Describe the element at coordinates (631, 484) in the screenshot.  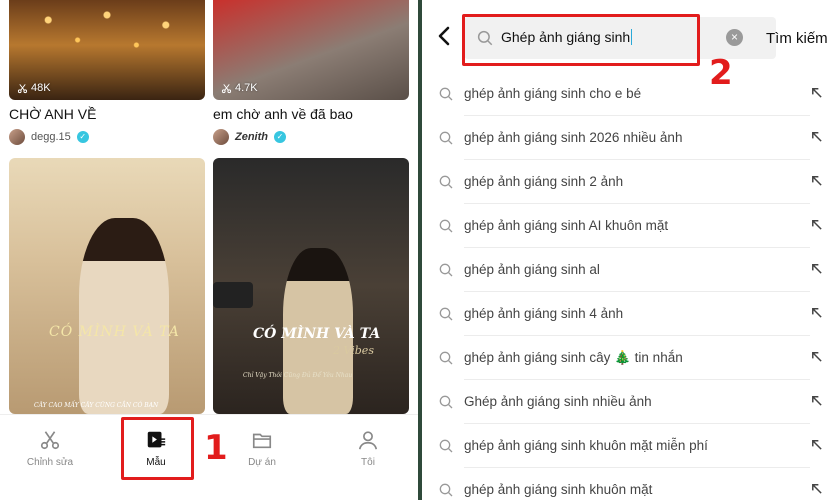
I see `suggestion-item: ghép ảnh giáng sinh khuôn mặt` at that location.